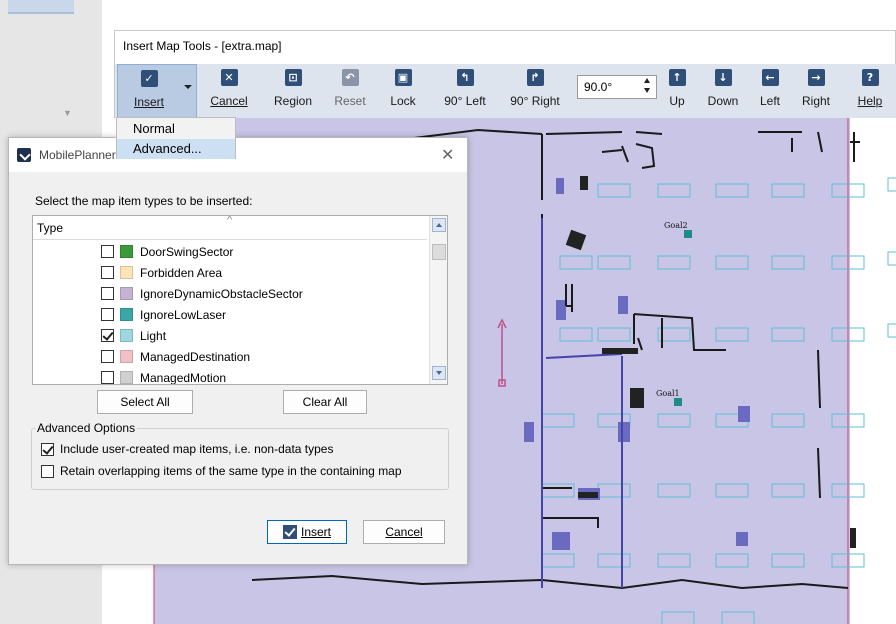 This screenshot has height=624, width=896. I want to click on manageddestination-swatch-icon, so click(126, 356).